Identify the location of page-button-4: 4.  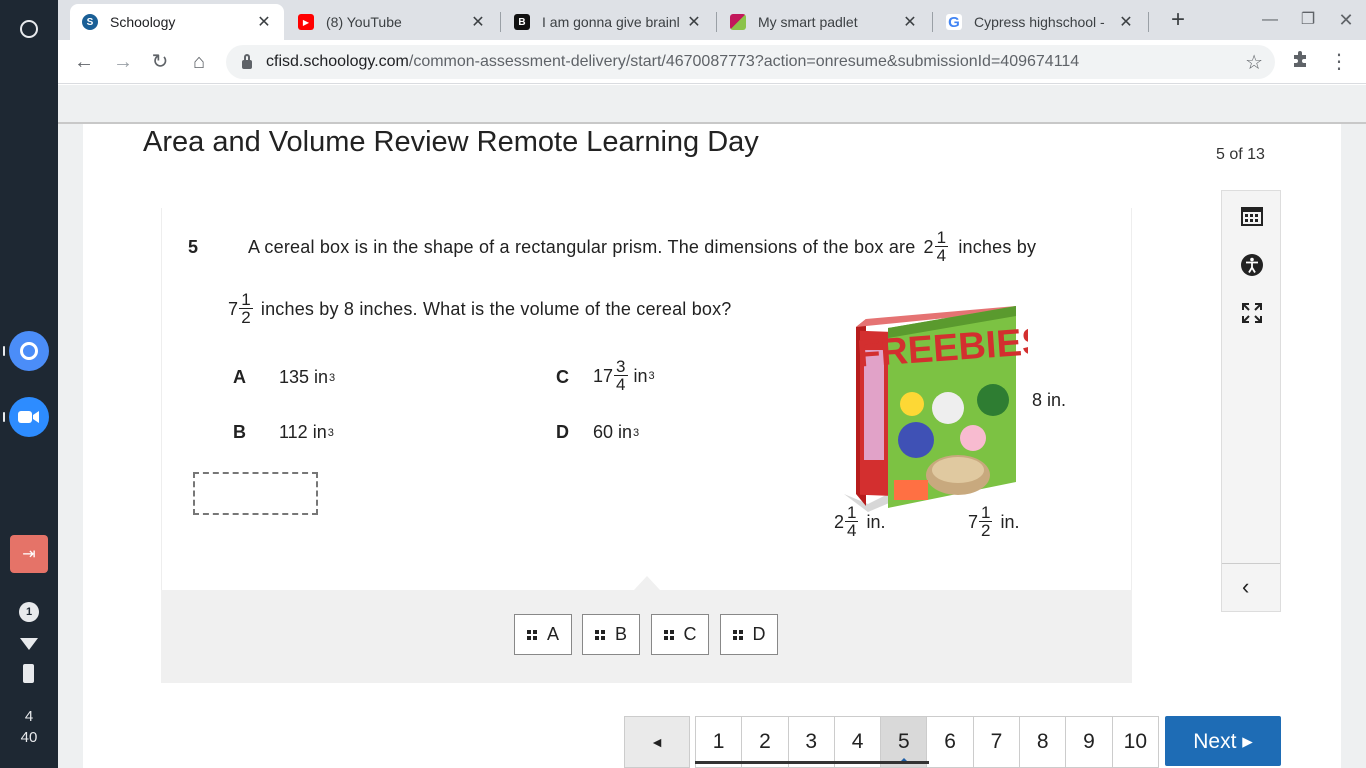
(858, 742).